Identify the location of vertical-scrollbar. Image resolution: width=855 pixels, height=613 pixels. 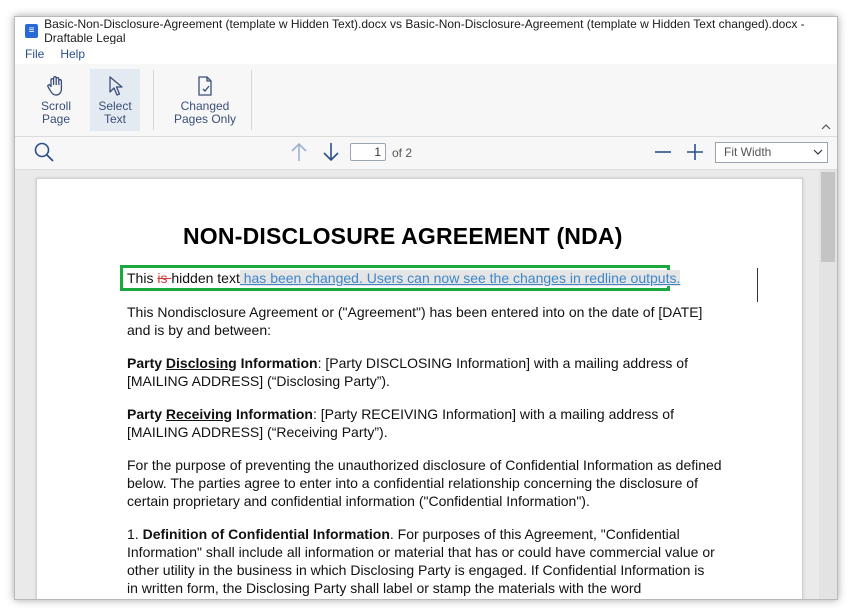
(828, 384).